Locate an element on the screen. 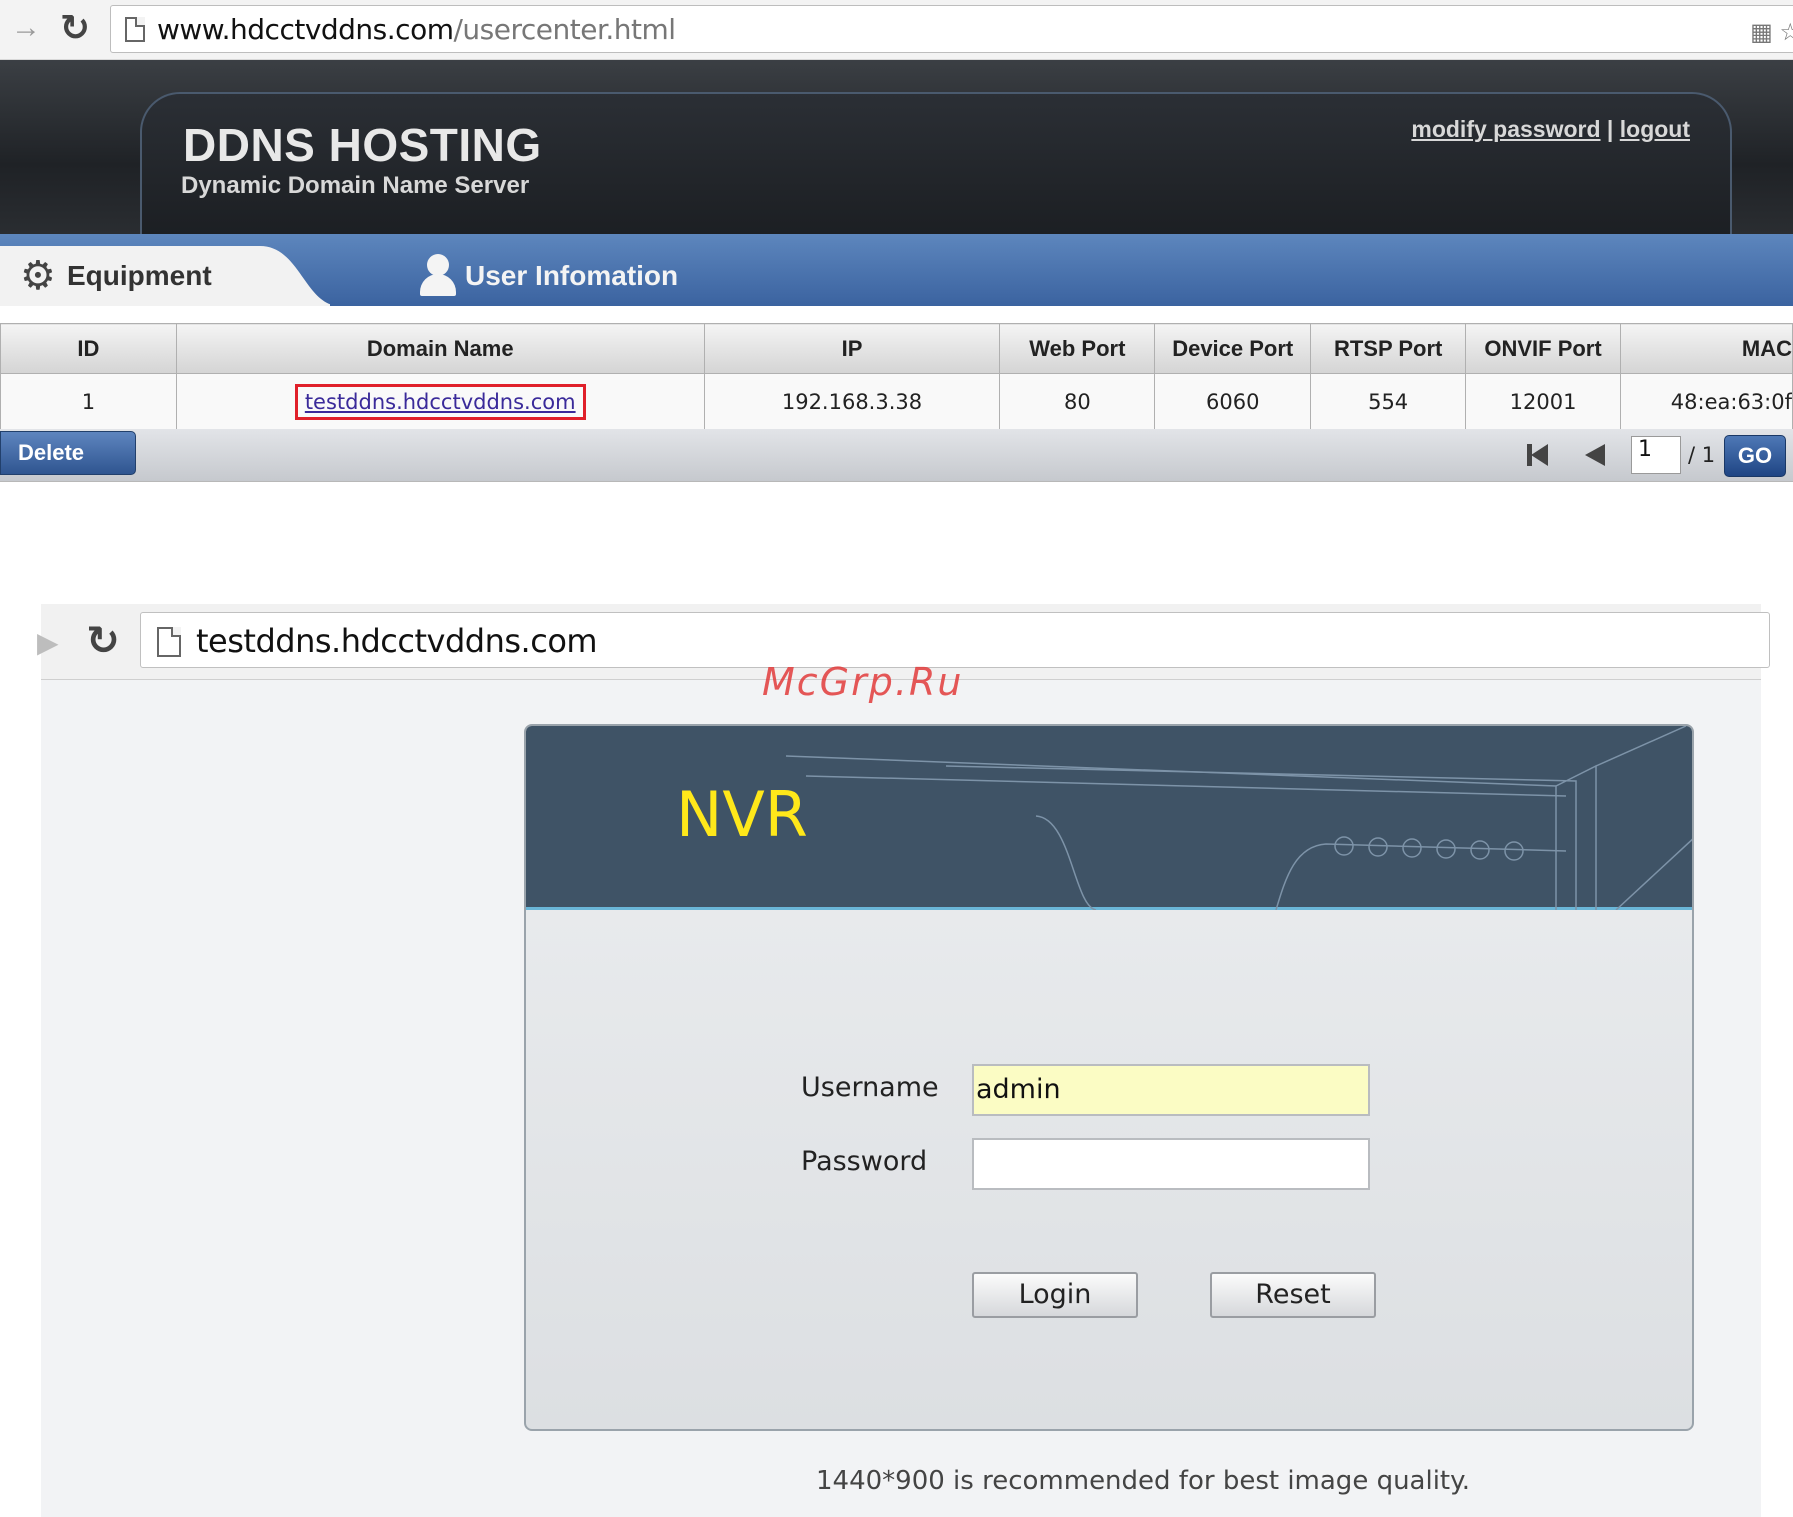 The height and width of the screenshot is (1517, 1793). password-input is located at coordinates (1171, 1164).